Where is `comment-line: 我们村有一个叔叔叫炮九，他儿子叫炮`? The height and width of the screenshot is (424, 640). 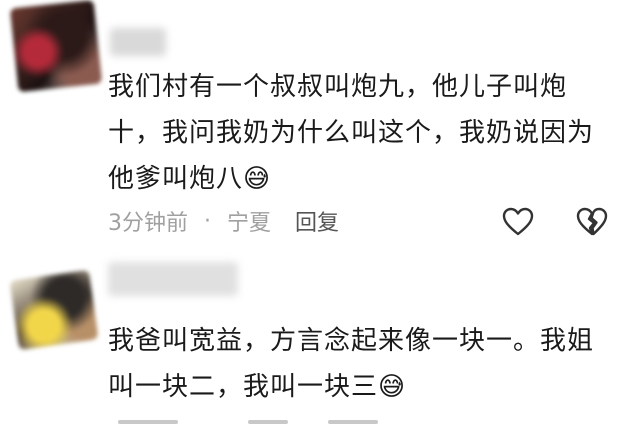
comment-line: 我们村有一个叔叔叫炮九，他儿子叫炮 is located at coordinates (338, 87).